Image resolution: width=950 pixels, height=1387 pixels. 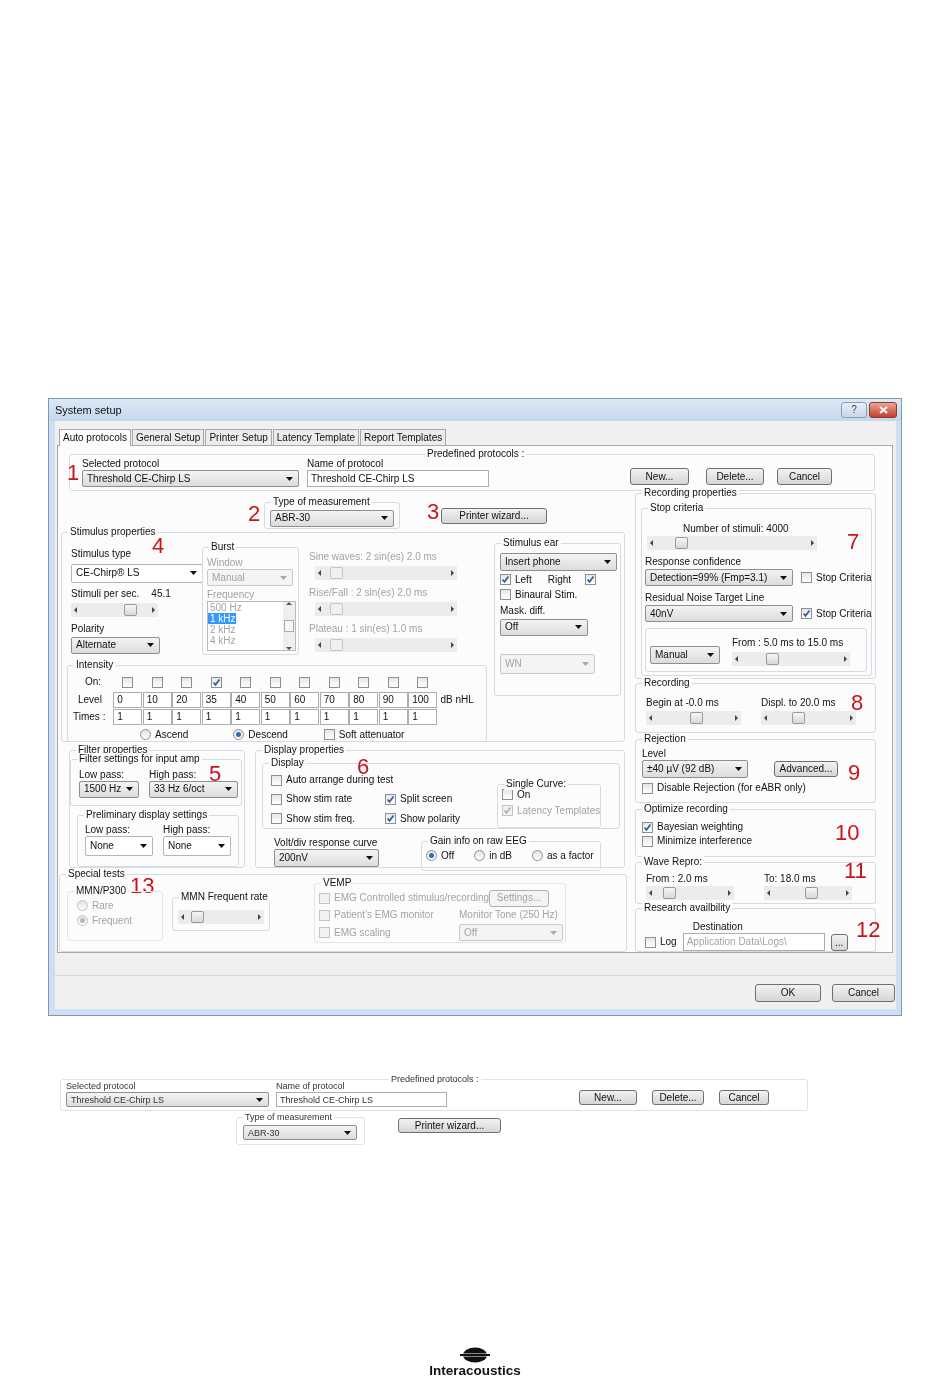 I want to click on dropdown: Manual, so click(x=685, y=655).